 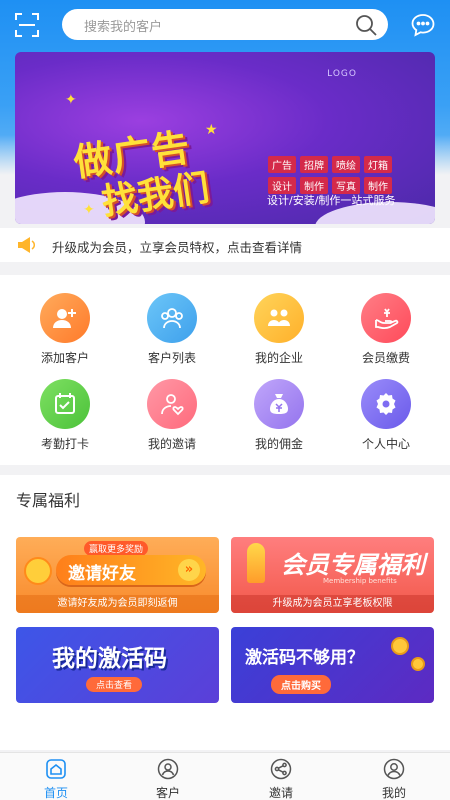 I want to click on menu-label: 考勤打卡, so click(x=64, y=444).